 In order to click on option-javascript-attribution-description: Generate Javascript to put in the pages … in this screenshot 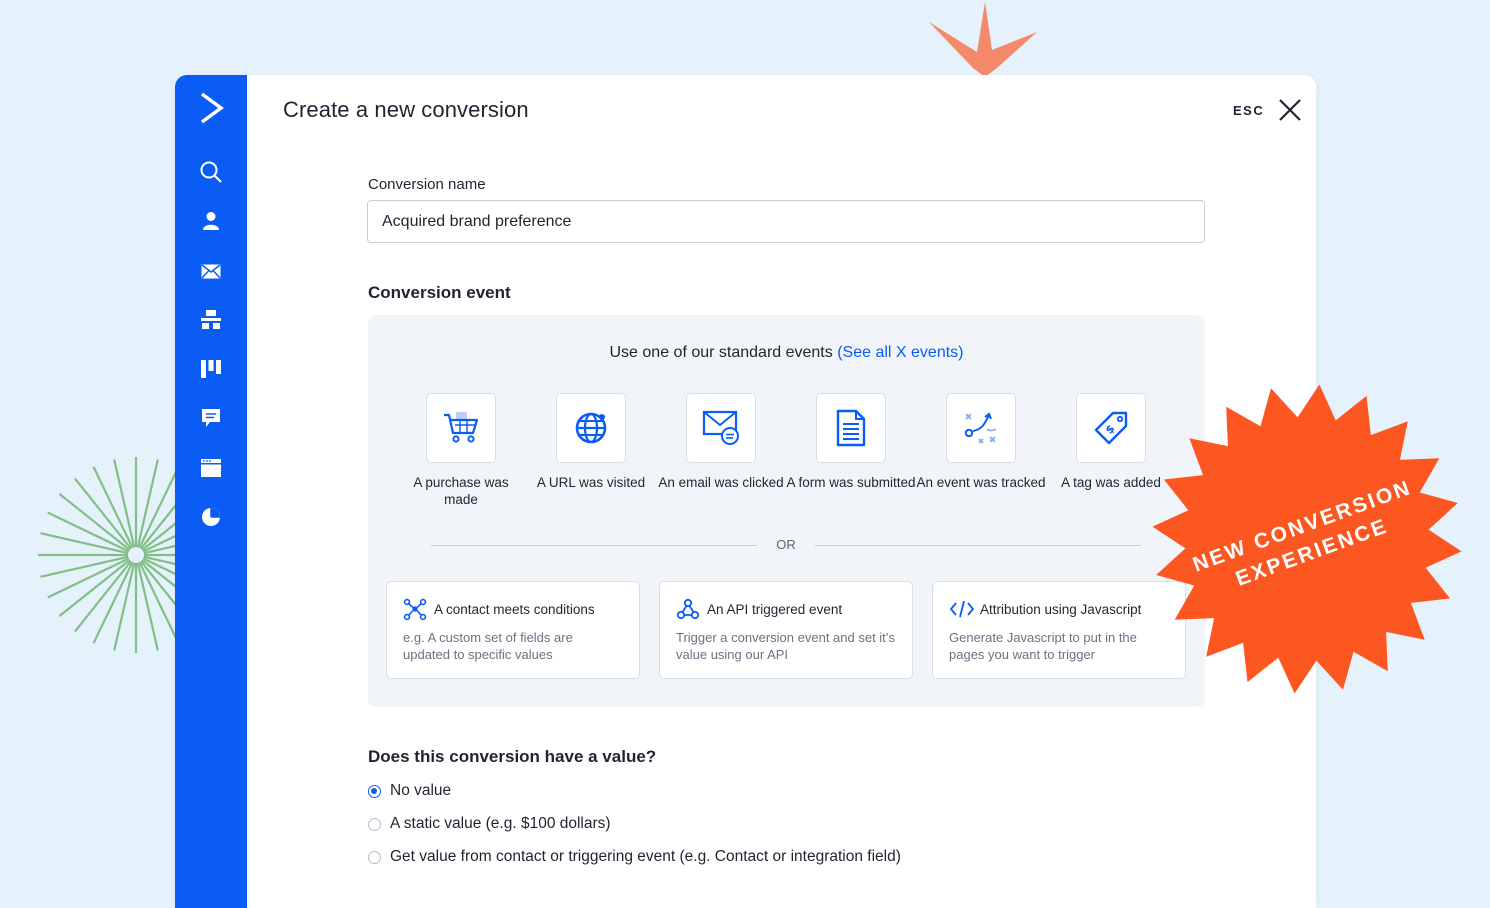, I will do `click(1043, 646)`.